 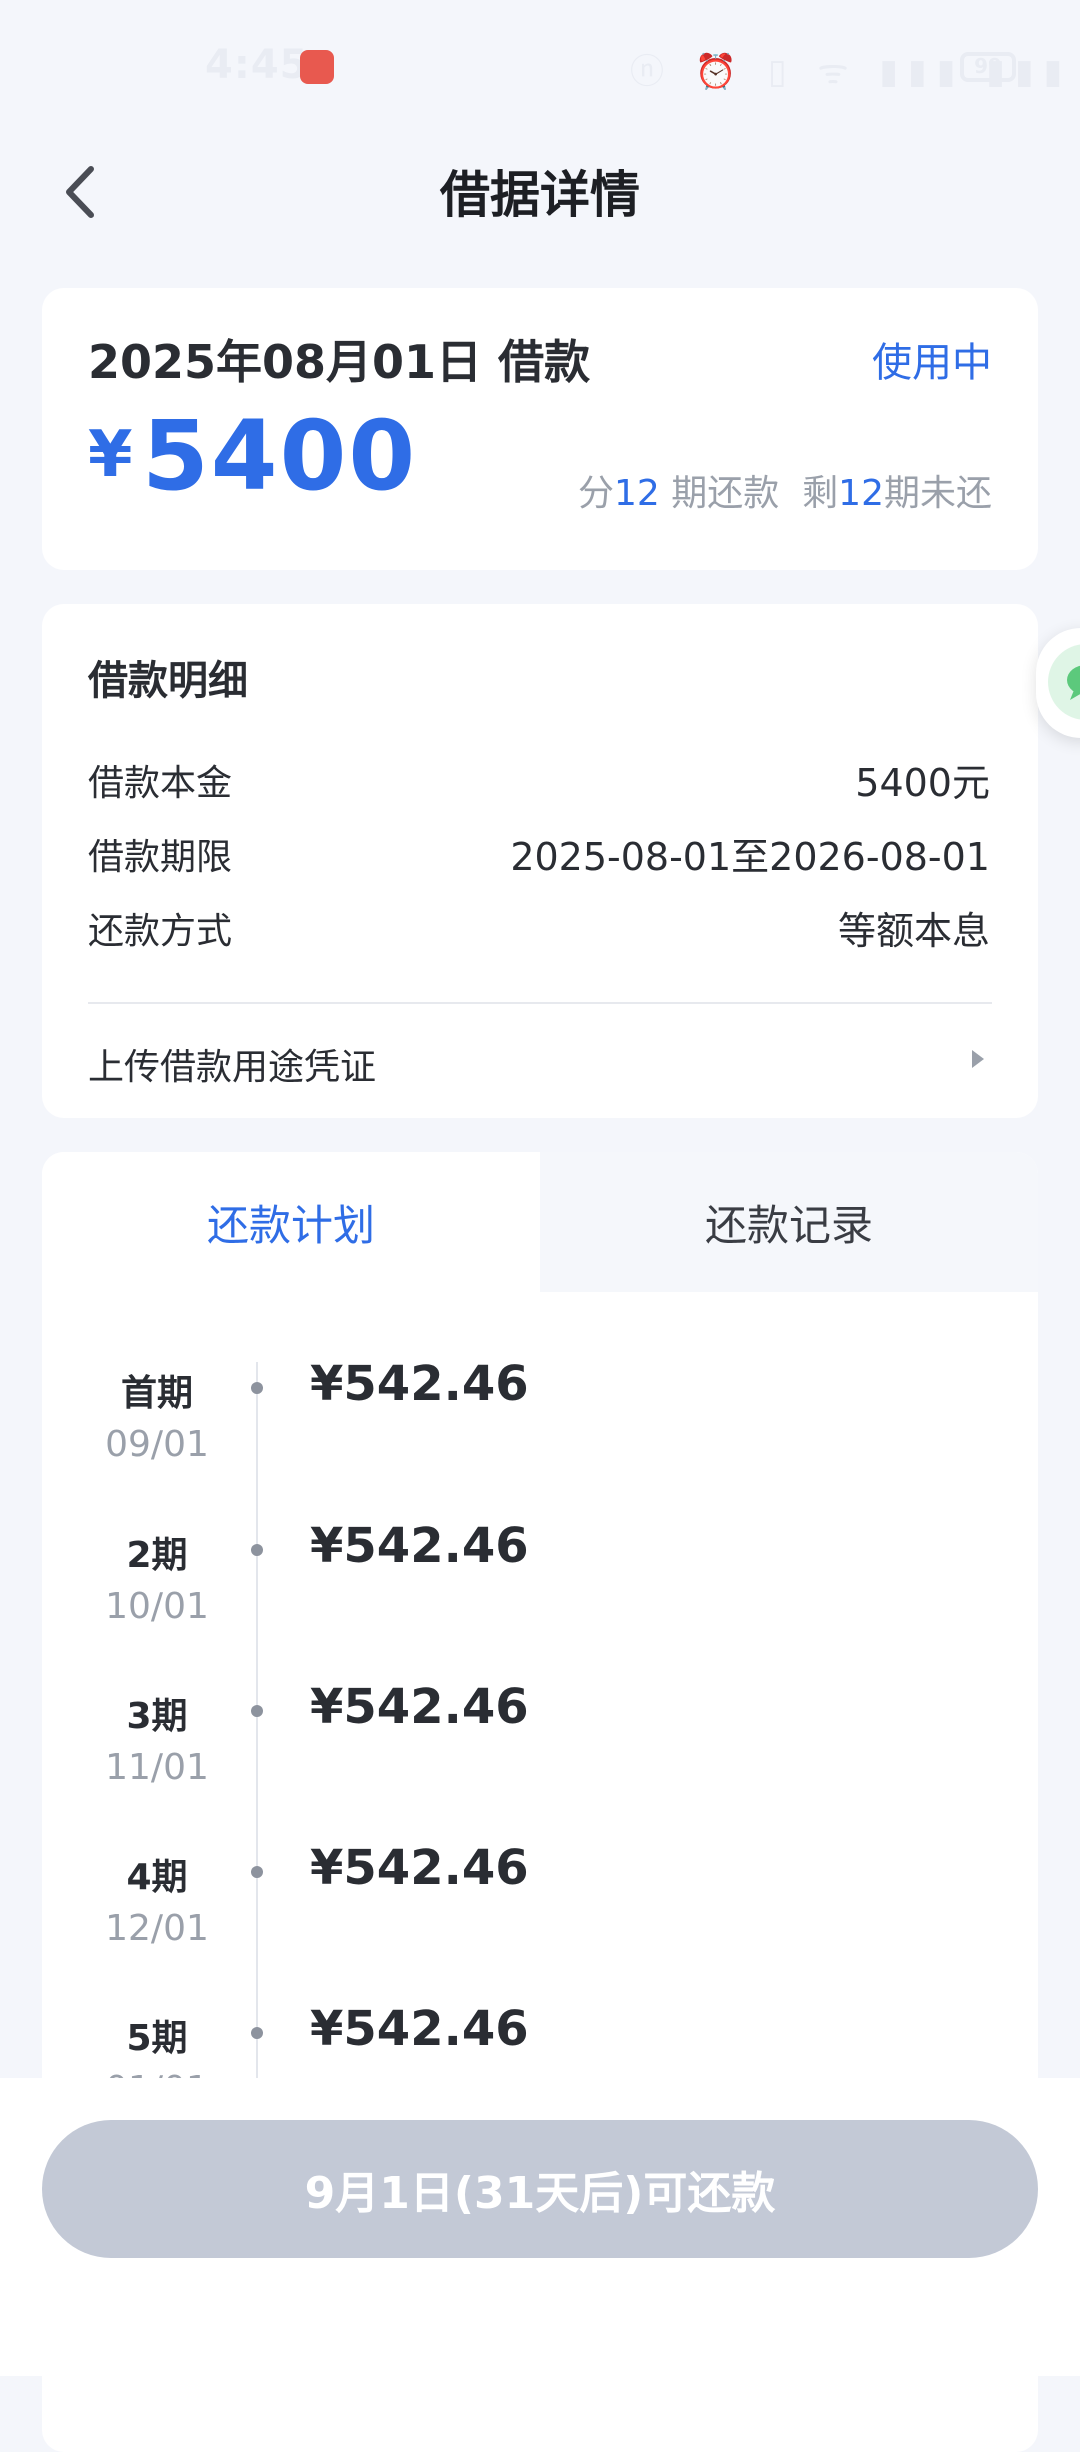 I want to click on loan-date: 2025年08月01日 借款, so click(x=339, y=362).